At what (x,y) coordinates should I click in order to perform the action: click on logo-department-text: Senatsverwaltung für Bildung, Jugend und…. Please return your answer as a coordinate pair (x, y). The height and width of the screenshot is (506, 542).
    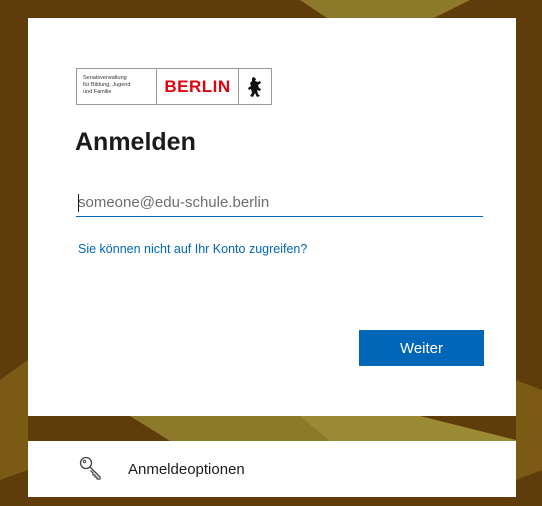
    Looking at the image, I should click on (117, 86).